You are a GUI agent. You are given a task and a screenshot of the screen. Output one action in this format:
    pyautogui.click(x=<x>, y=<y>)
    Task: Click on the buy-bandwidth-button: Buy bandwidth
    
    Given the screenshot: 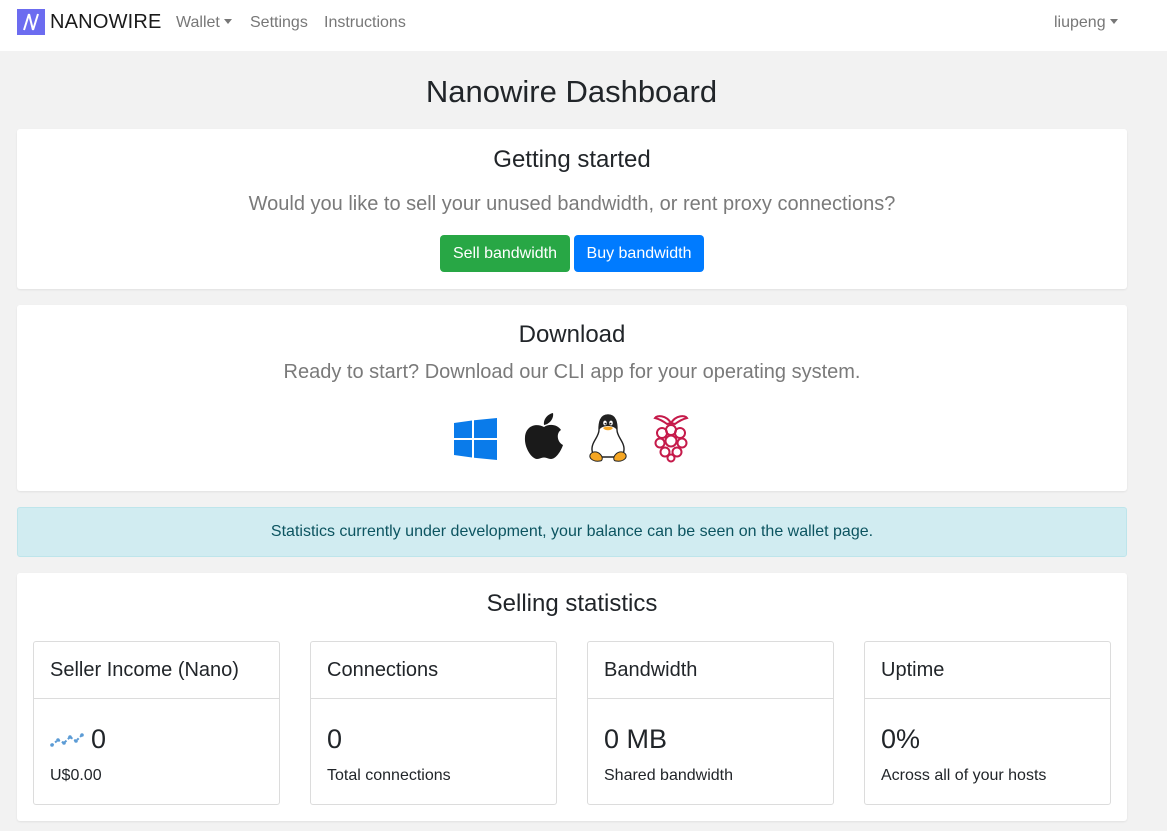 What is the action you would take?
    pyautogui.click(x=639, y=253)
    